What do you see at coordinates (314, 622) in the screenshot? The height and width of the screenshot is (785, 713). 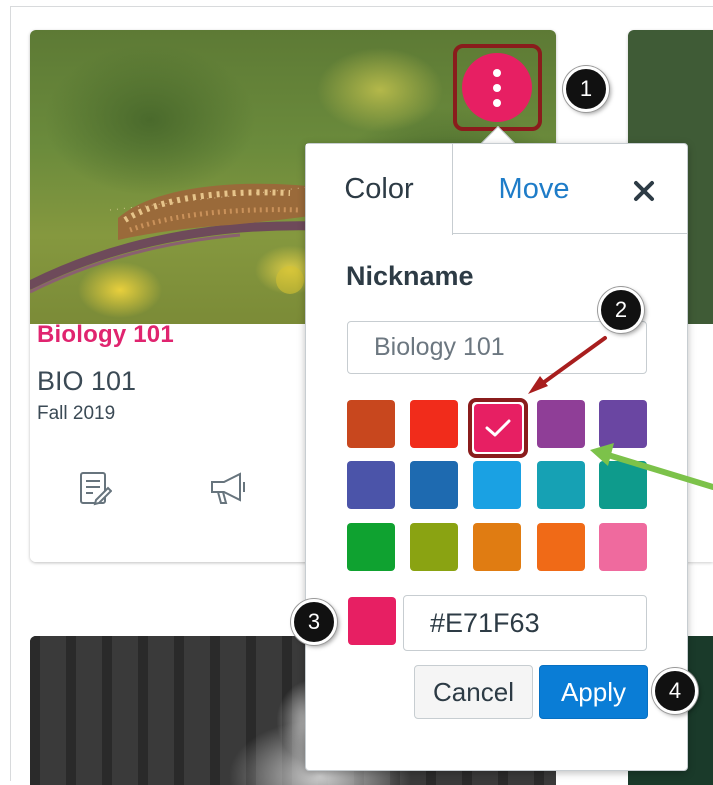 I see `callout-3: 3` at bounding box center [314, 622].